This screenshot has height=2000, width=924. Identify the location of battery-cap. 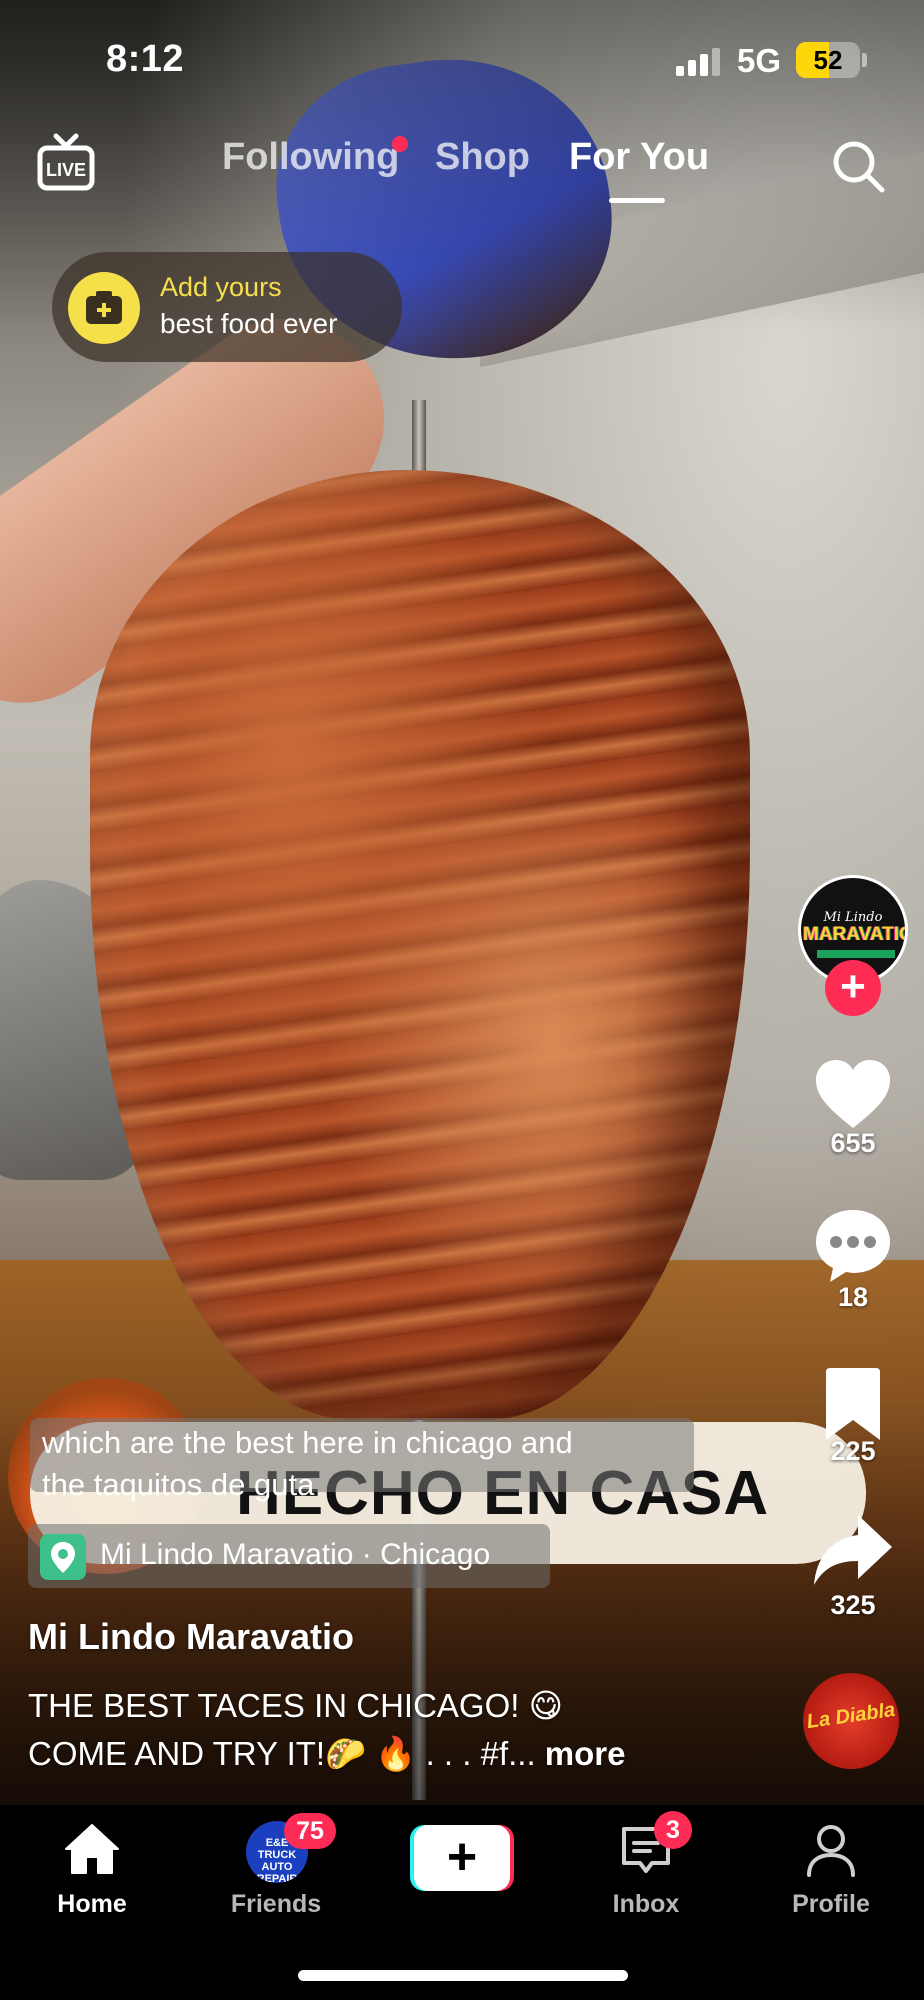
(864, 60).